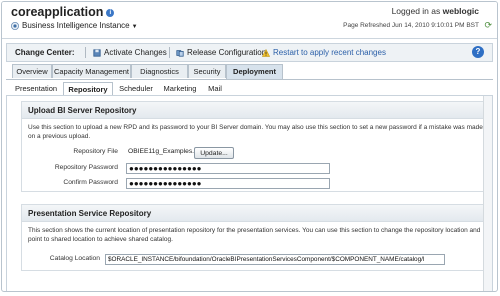  What do you see at coordinates (91, 71) in the screenshot?
I see `tab-capacity-management: Capacity Management` at bounding box center [91, 71].